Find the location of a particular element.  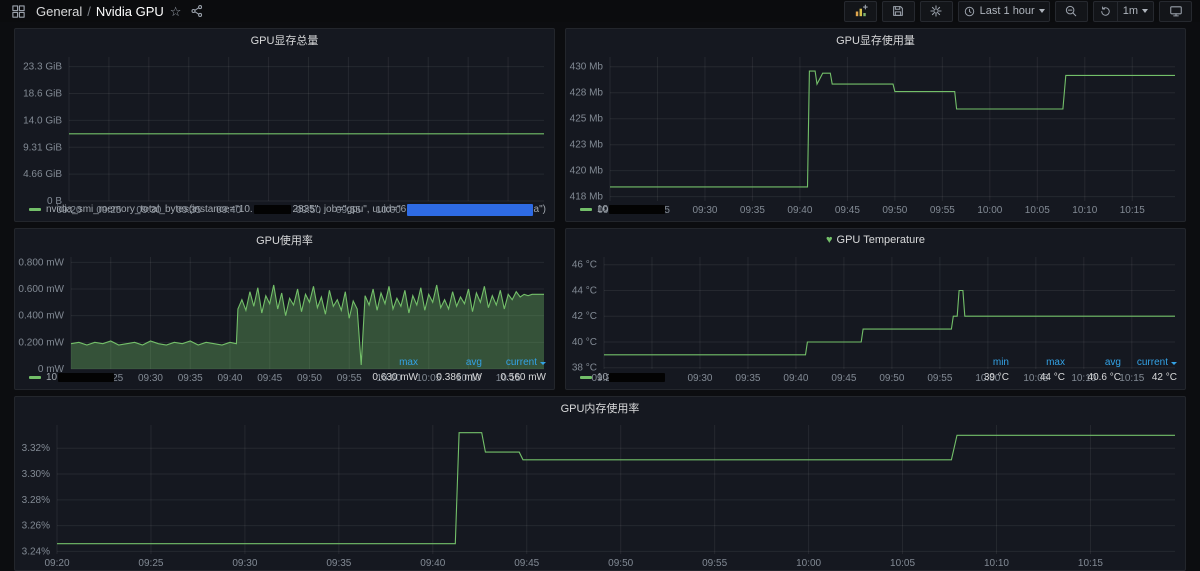

svg-text: 9.31 GiB is located at coordinates (42, 147).